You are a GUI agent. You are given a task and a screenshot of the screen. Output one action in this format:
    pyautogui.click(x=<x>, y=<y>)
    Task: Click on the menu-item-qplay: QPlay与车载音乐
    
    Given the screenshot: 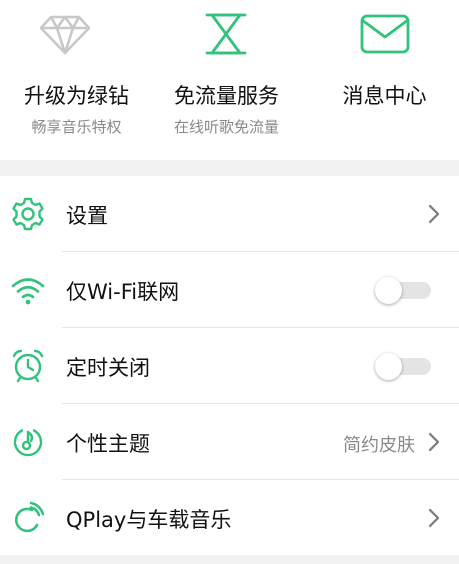 What is the action you would take?
    pyautogui.click(x=229, y=518)
    